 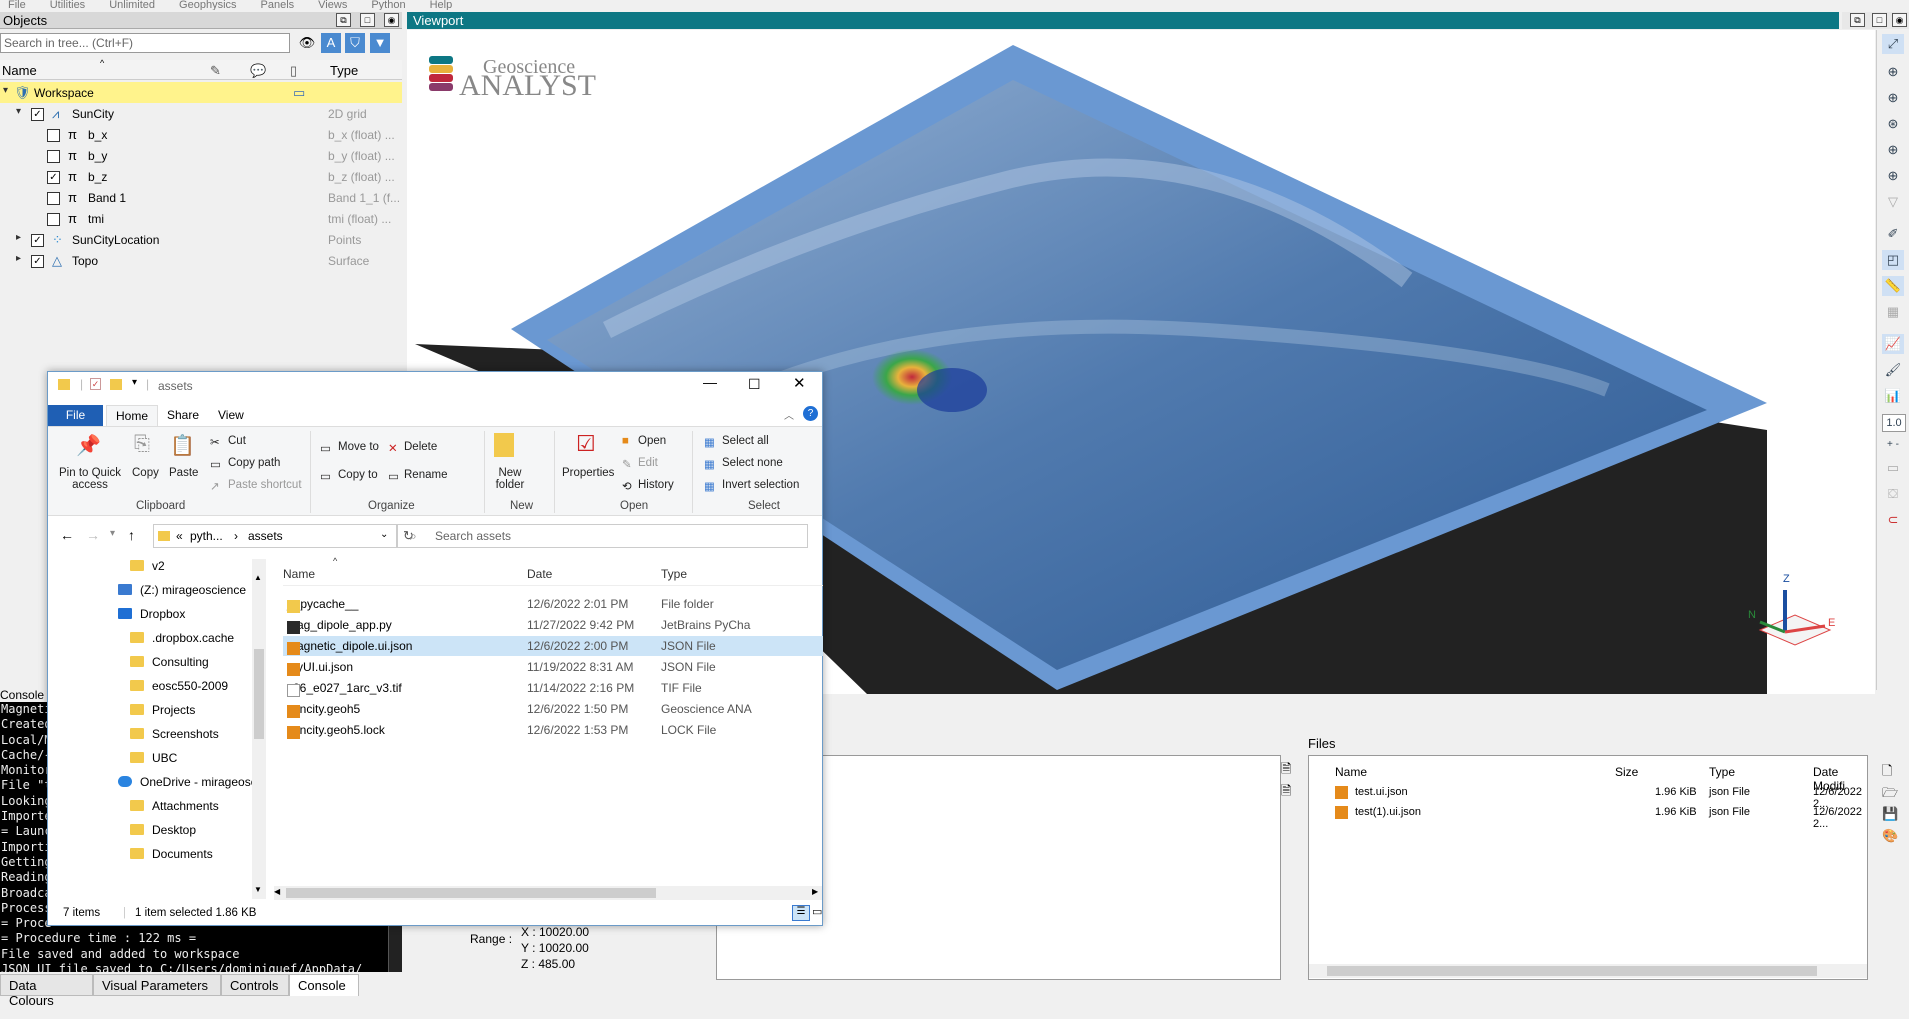 What do you see at coordinates (332, 5) in the screenshot?
I see `menu-views: Views` at bounding box center [332, 5].